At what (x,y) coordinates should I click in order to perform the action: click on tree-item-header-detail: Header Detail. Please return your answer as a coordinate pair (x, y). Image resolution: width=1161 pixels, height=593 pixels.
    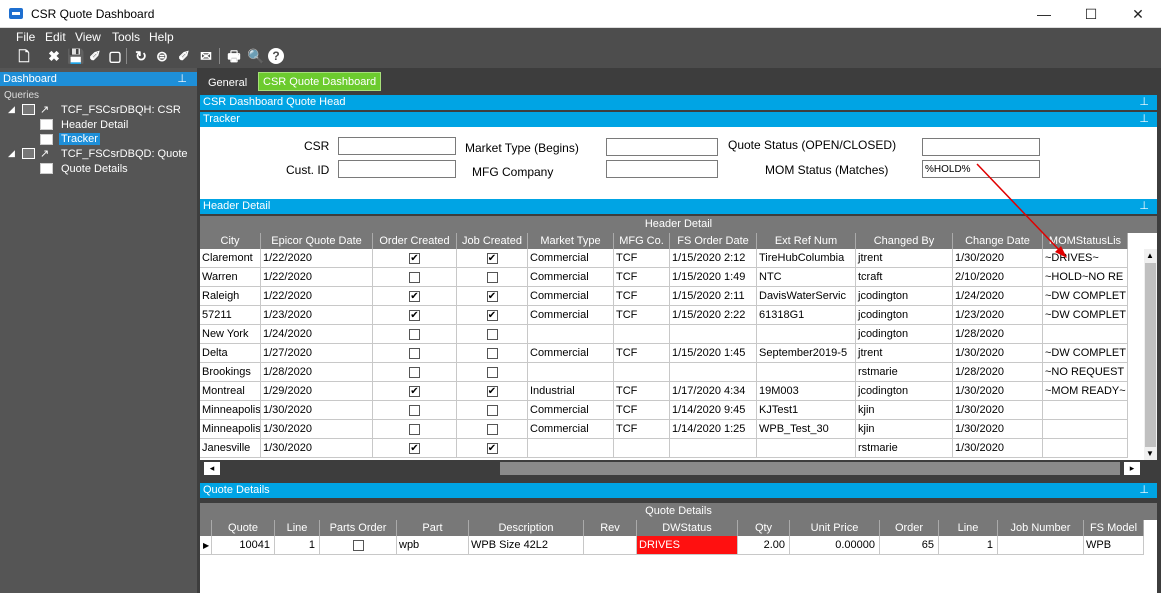
    Looking at the image, I should click on (94, 125).